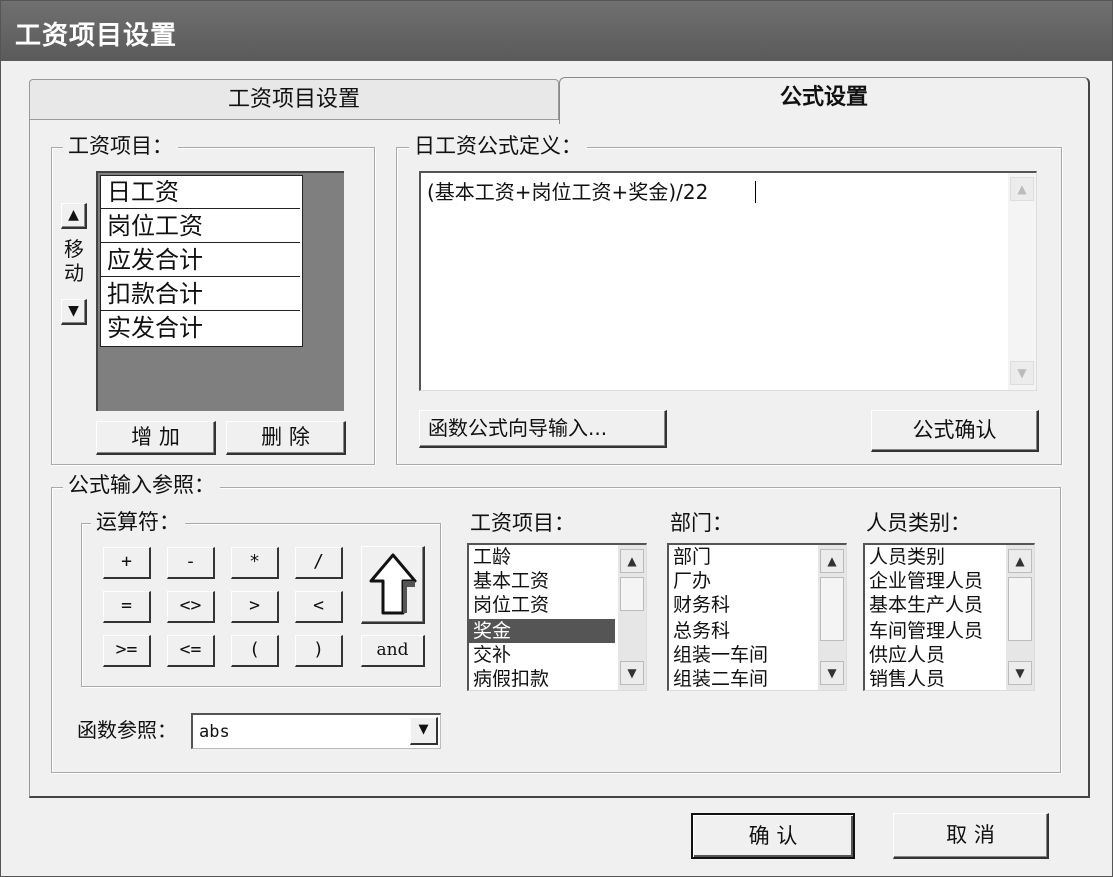 The width and height of the screenshot is (1113, 877). I want to click on operators-label: 运算符：, so click(138, 522).